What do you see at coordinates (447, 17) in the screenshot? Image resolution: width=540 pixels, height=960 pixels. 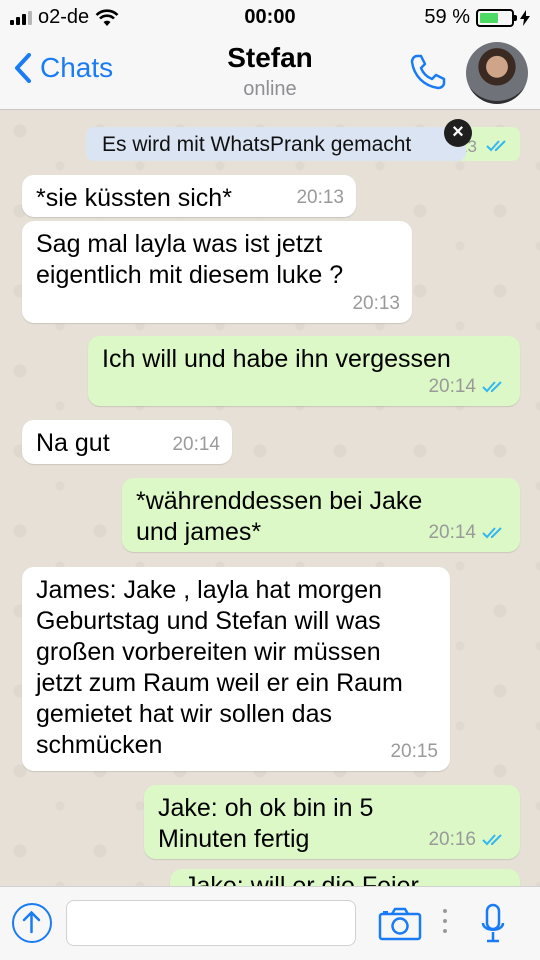 I see `battery-percent: 59 %` at bounding box center [447, 17].